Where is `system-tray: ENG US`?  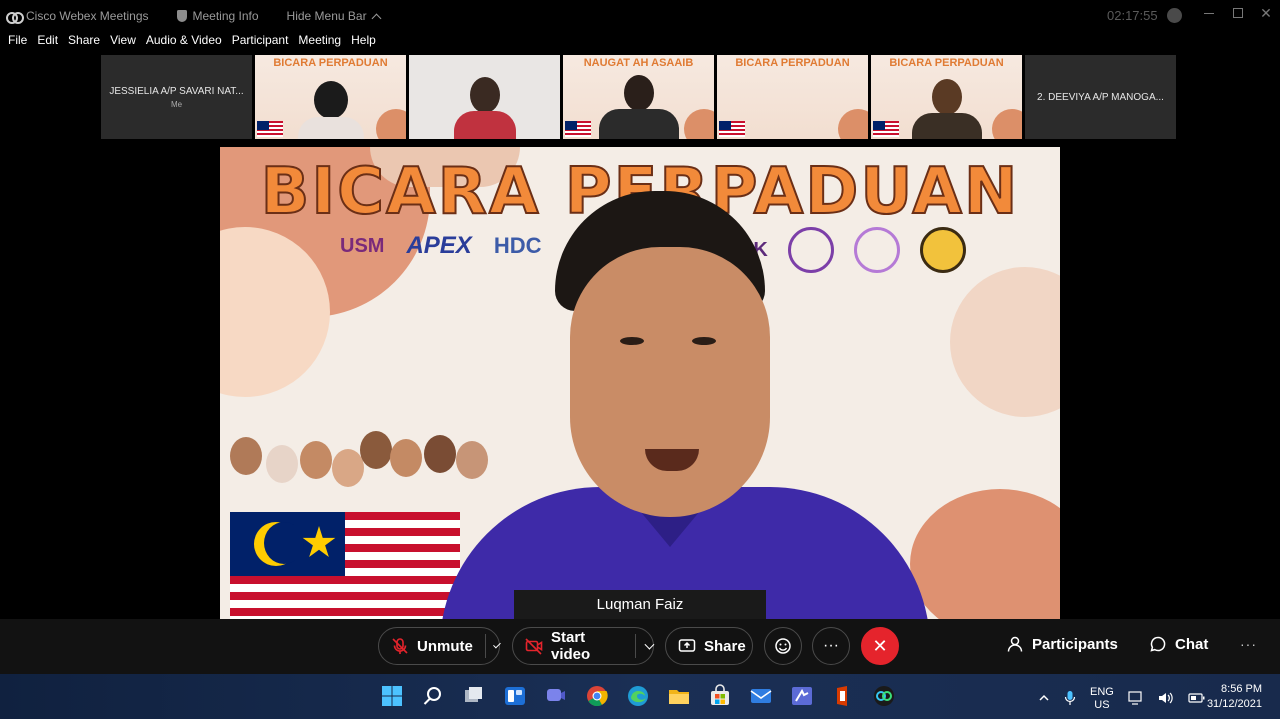 system-tray: ENG US is located at coordinates (1122, 699).